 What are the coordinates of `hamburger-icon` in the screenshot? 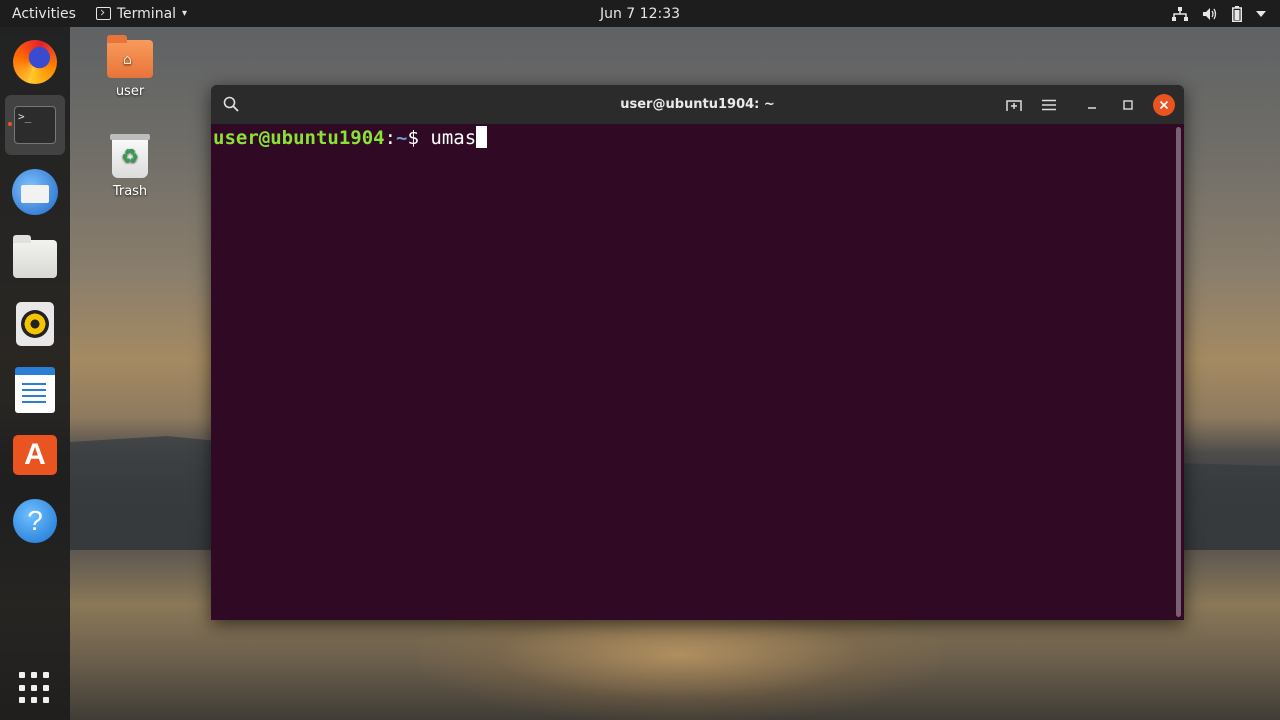 It's located at (1049, 105).